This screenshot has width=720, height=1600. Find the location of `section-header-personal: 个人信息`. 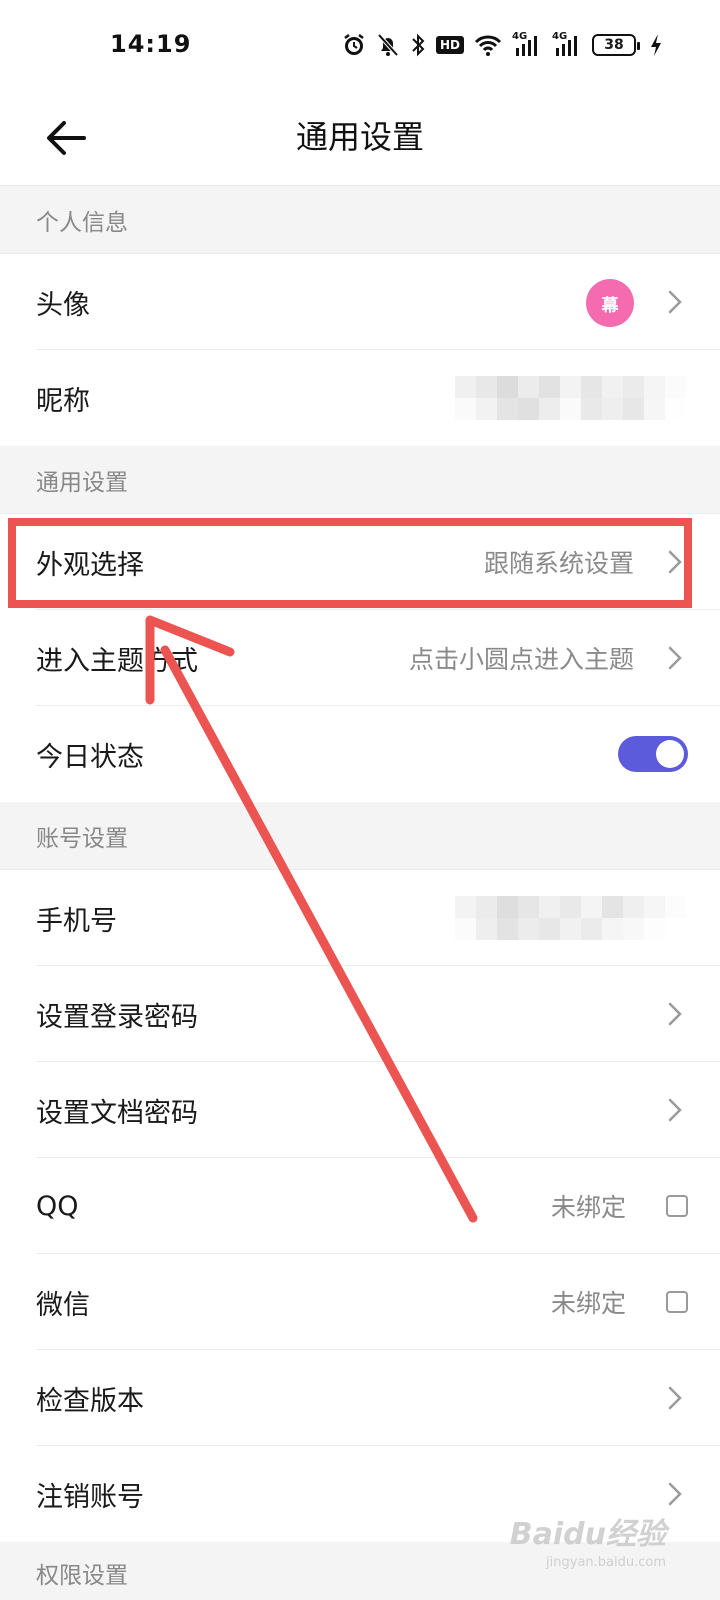

section-header-personal: 个人信息 is located at coordinates (360, 220).